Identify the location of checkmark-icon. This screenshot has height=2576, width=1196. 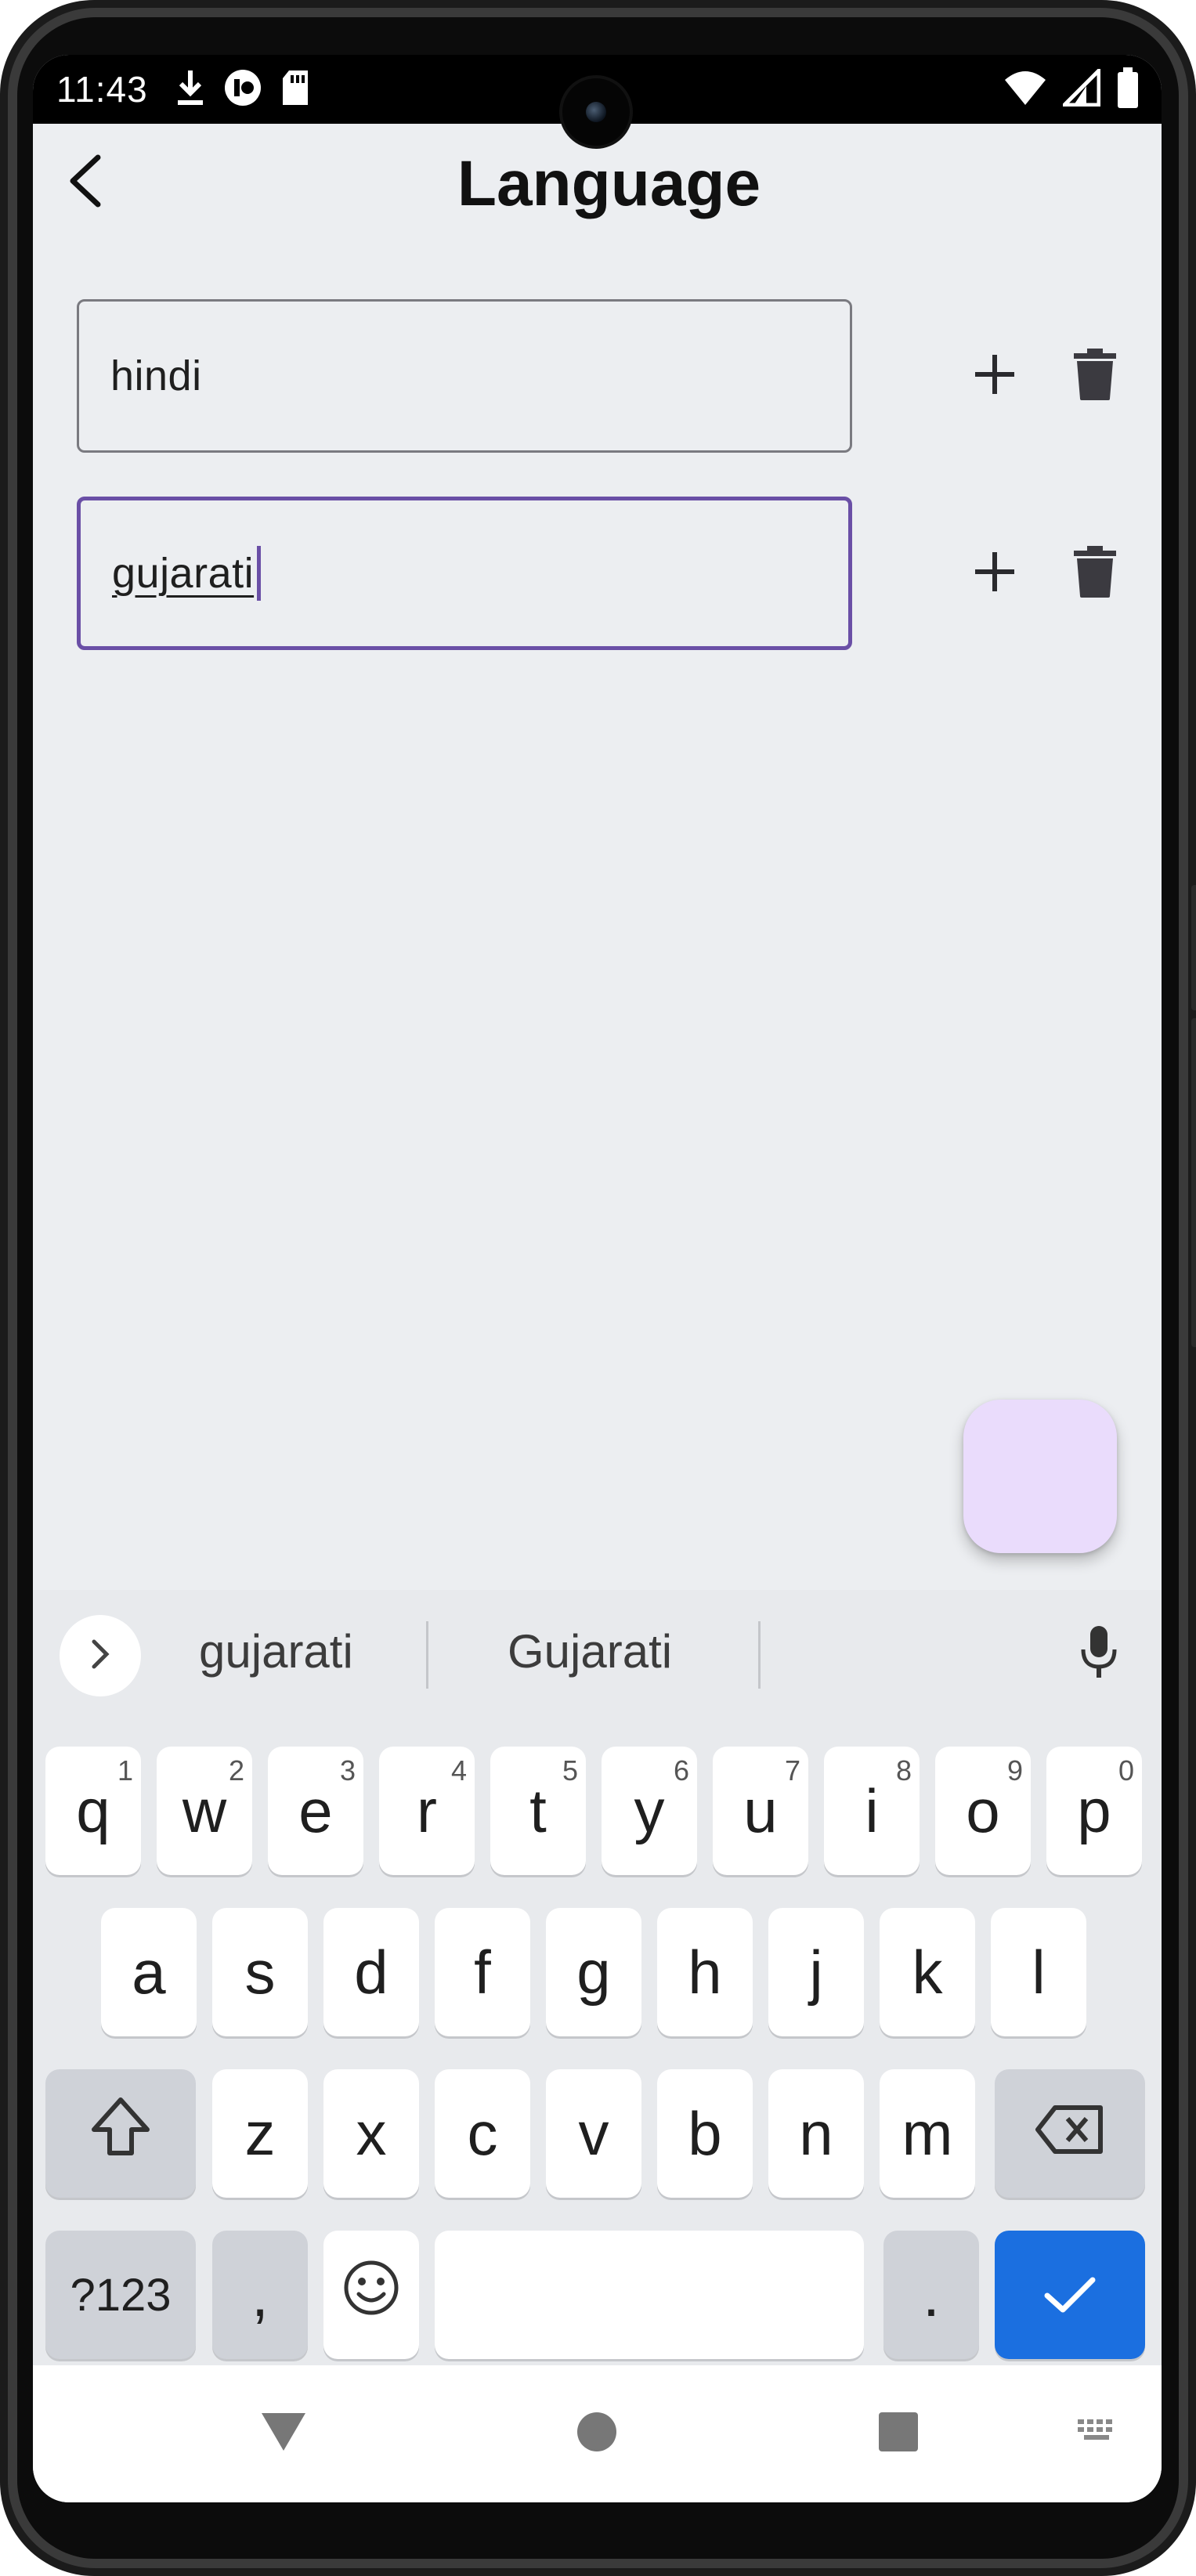
(1069, 2295).